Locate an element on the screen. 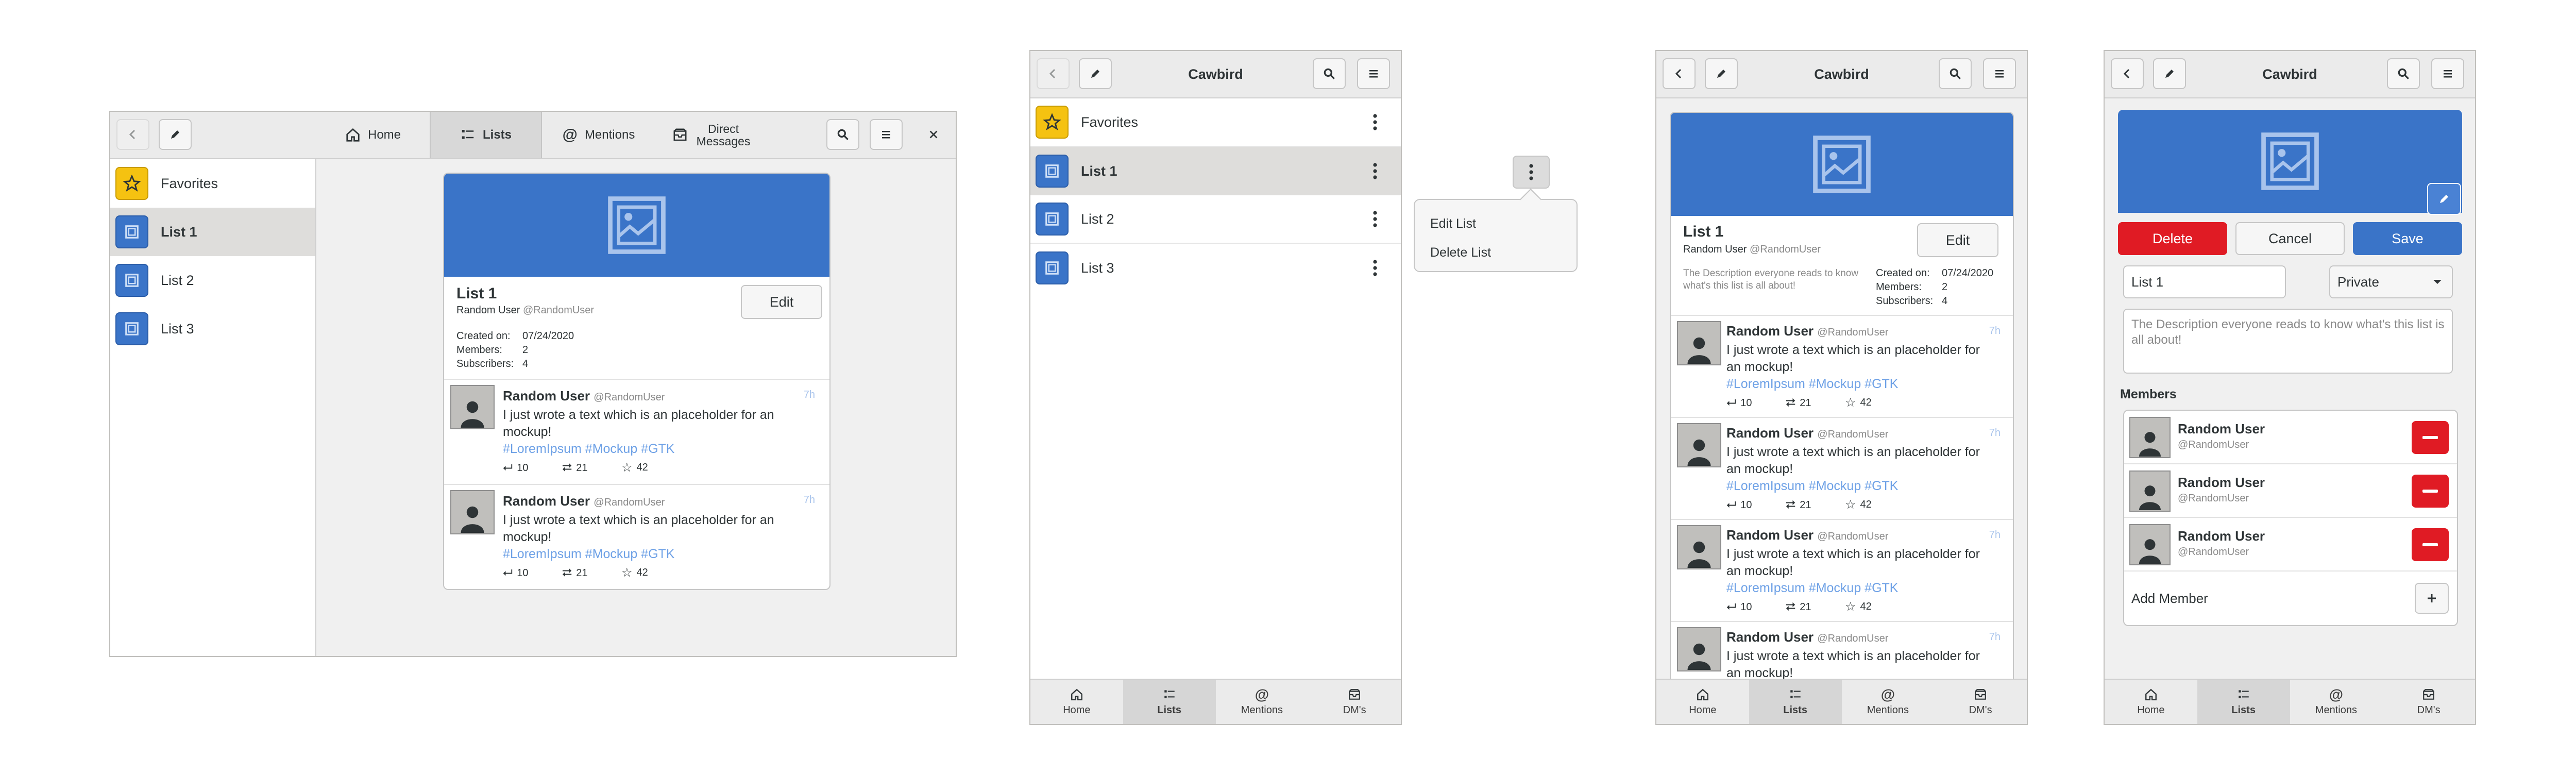 The height and width of the screenshot is (773, 2576). close-button is located at coordinates (933, 134).